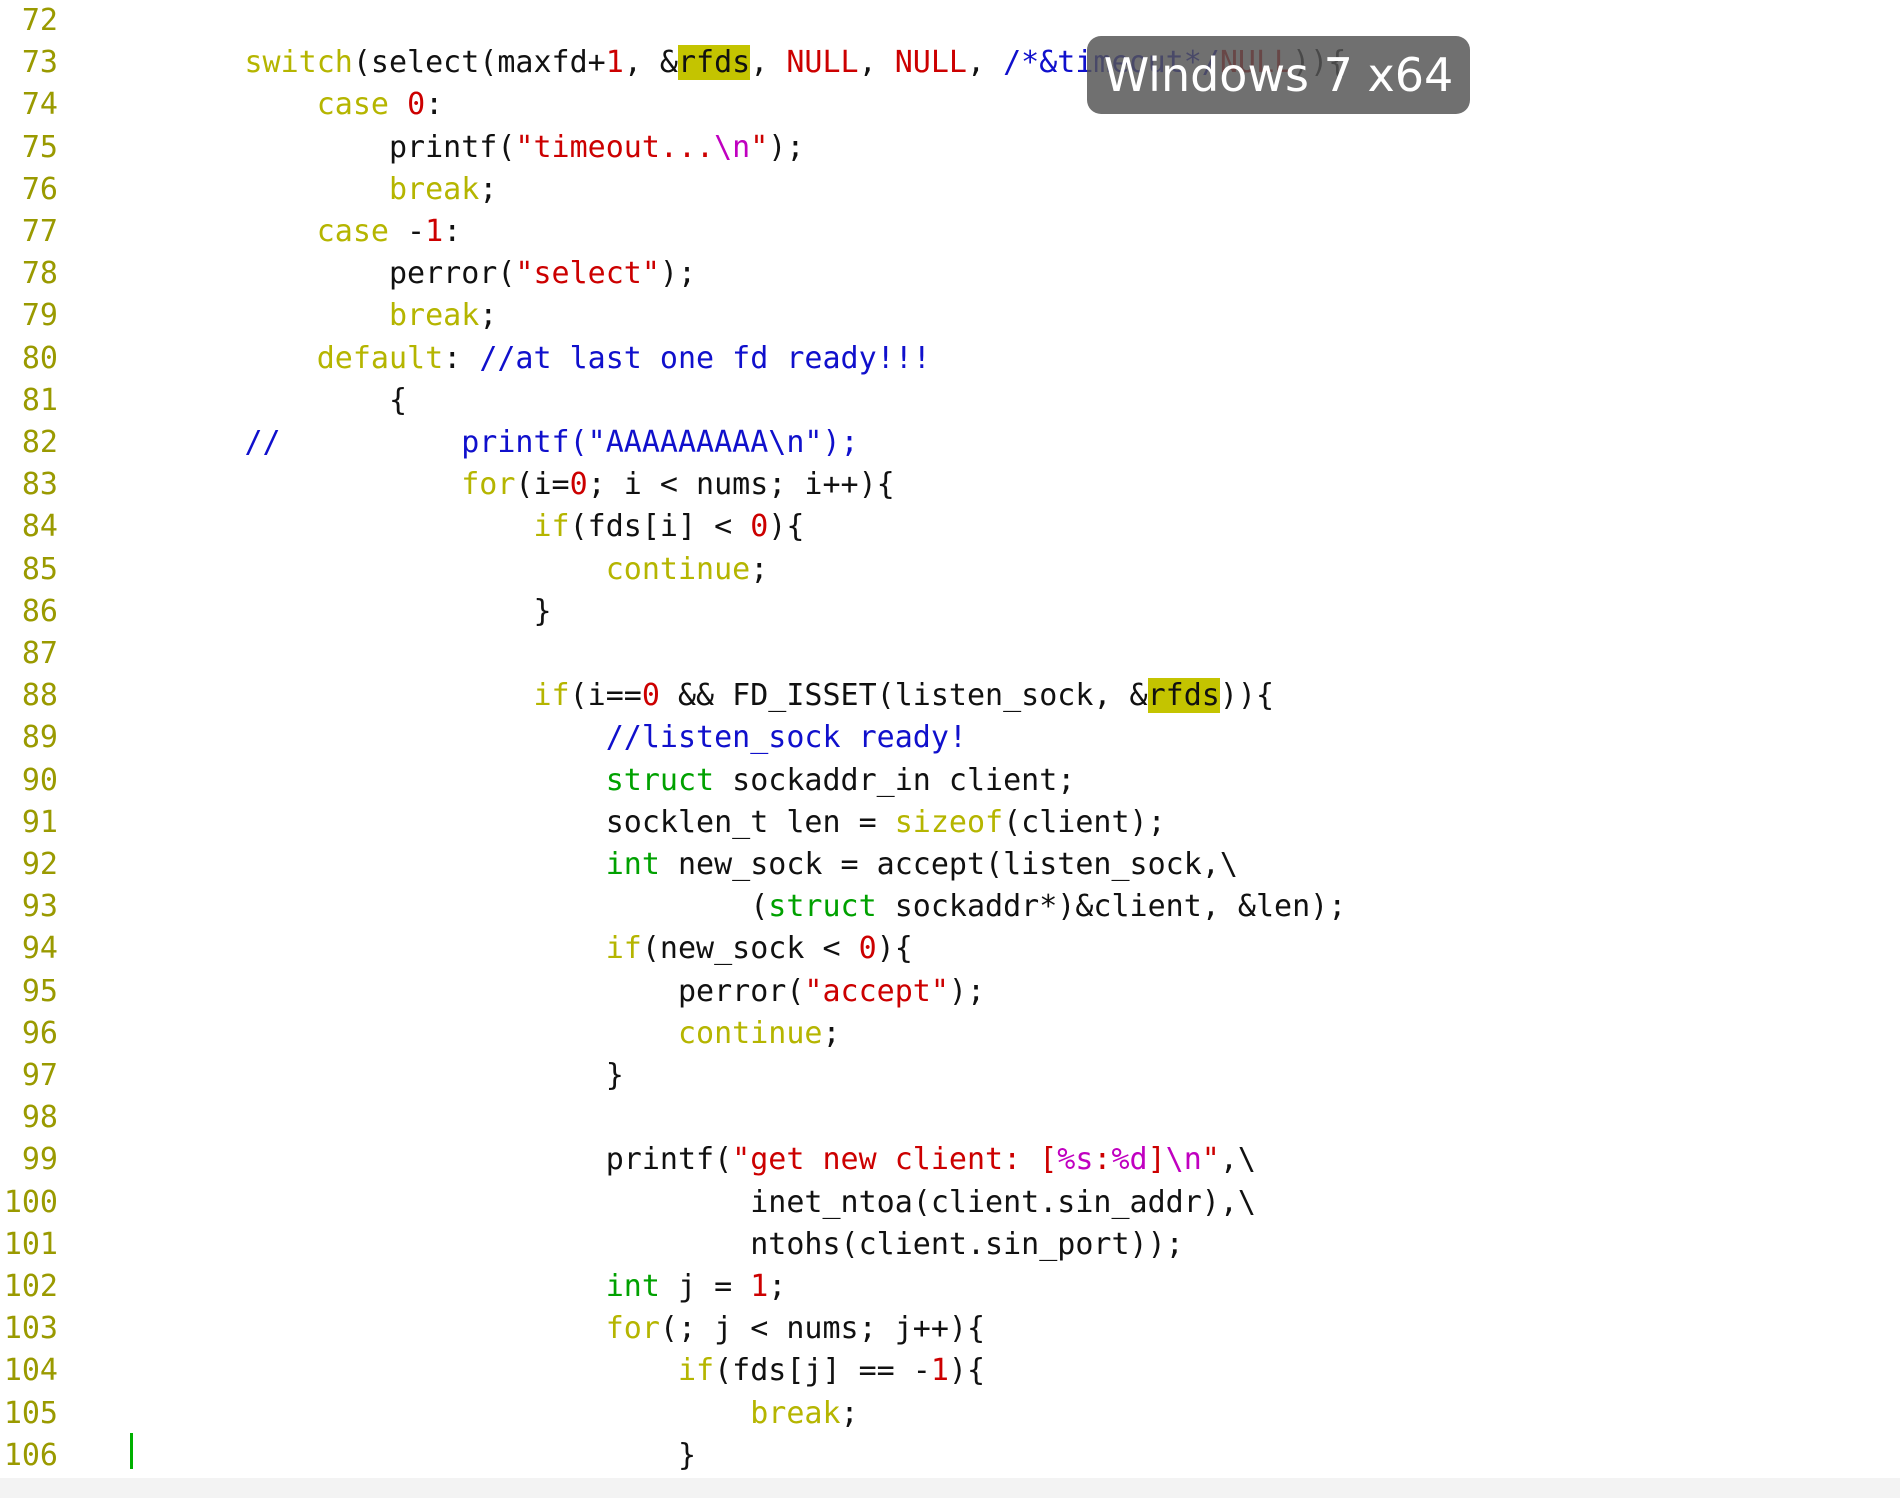 The height and width of the screenshot is (1498, 1900). Describe the element at coordinates (39, 189) in the screenshot. I see `line-number: 76` at that location.